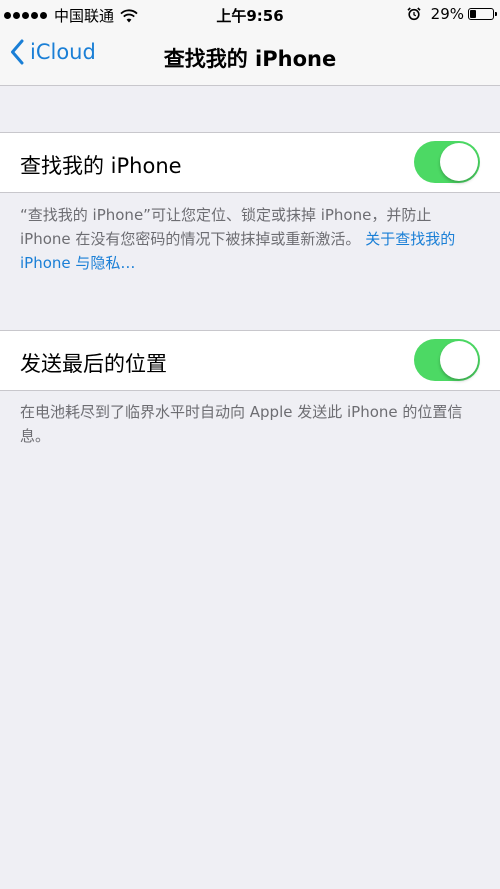 The height and width of the screenshot is (889, 500). I want to click on page-title: 查找我的 iPhone, so click(250, 59).